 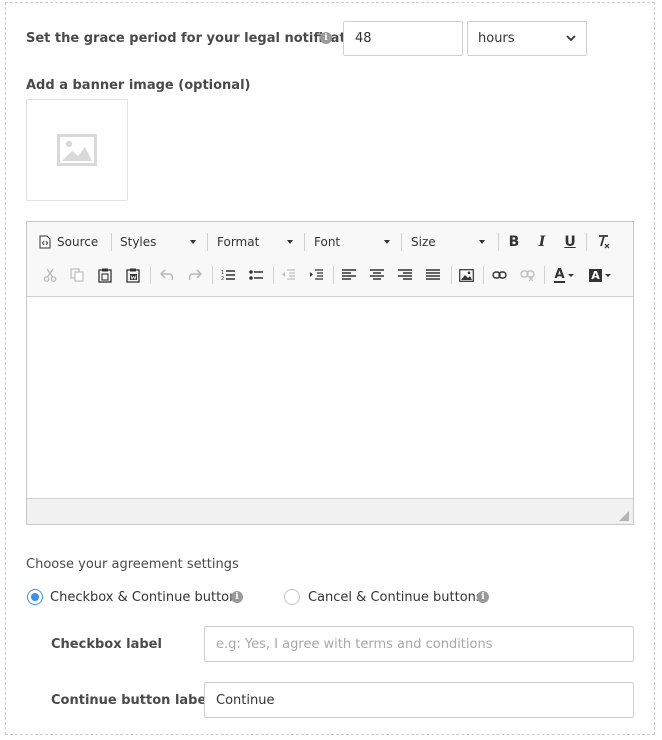 I want to click on indent-button, so click(x=316, y=275).